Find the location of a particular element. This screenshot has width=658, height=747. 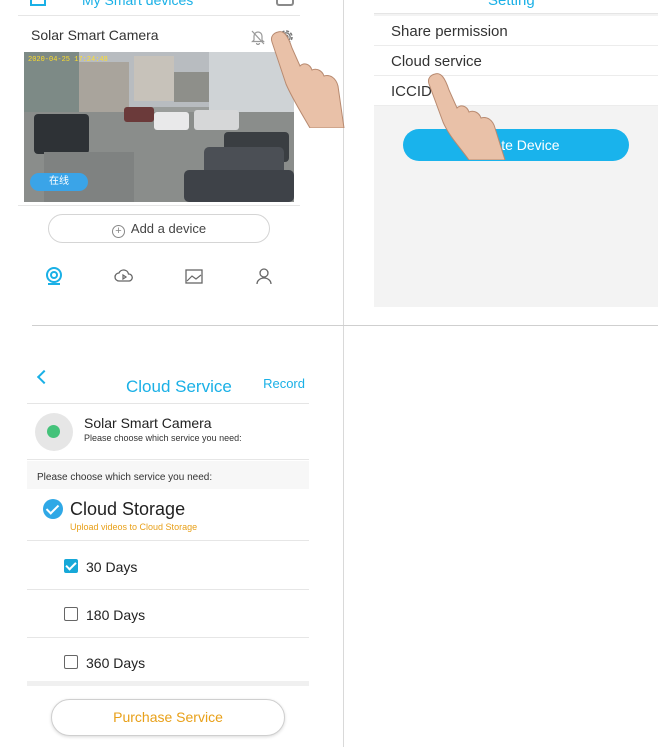

plan-label: 30 Days is located at coordinates (112, 567).